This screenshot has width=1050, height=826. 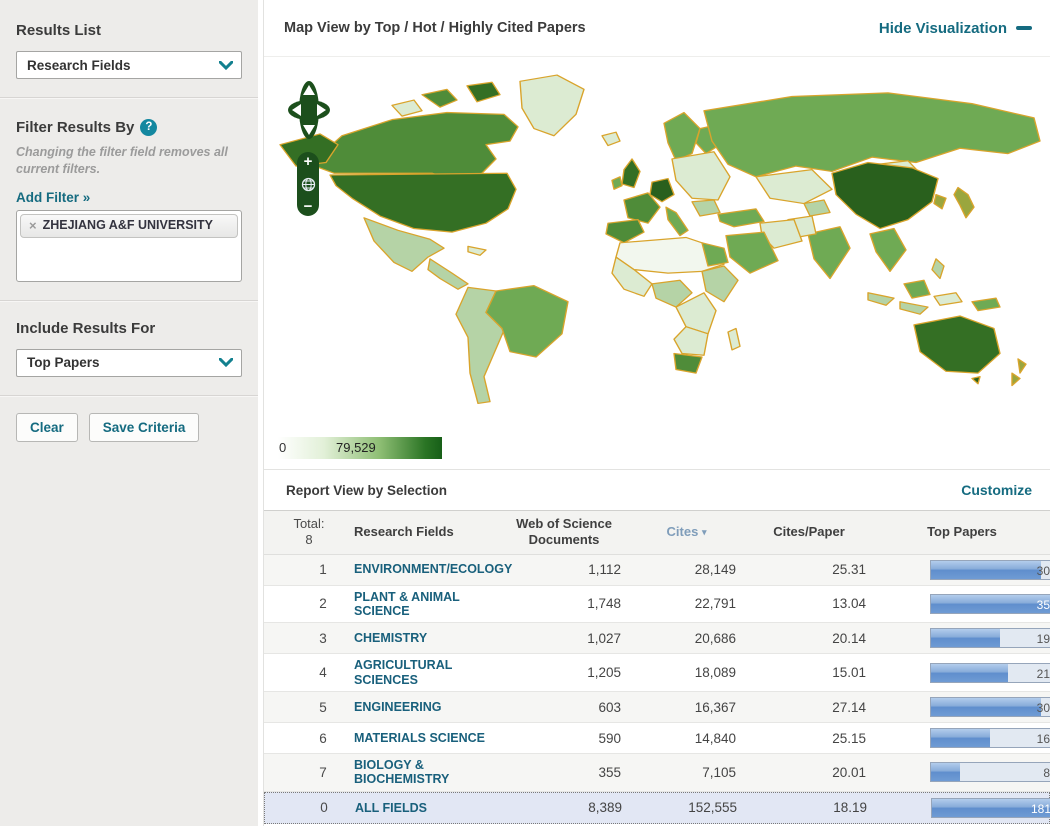 I want to click on zoom-out-button: −, so click(x=308, y=206).